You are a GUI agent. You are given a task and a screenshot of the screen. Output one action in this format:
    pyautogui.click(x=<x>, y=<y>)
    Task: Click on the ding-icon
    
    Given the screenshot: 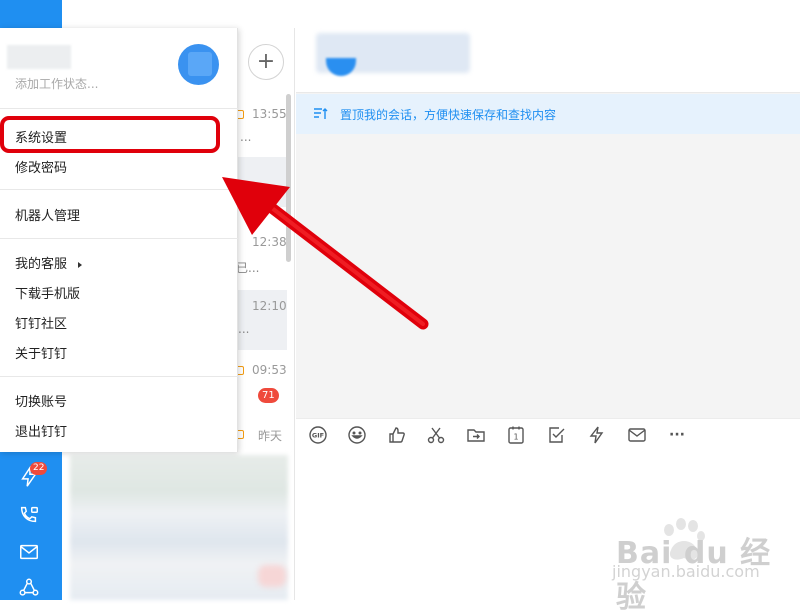 What is the action you would take?
    pyautogui.click(x=597, y=435)
    